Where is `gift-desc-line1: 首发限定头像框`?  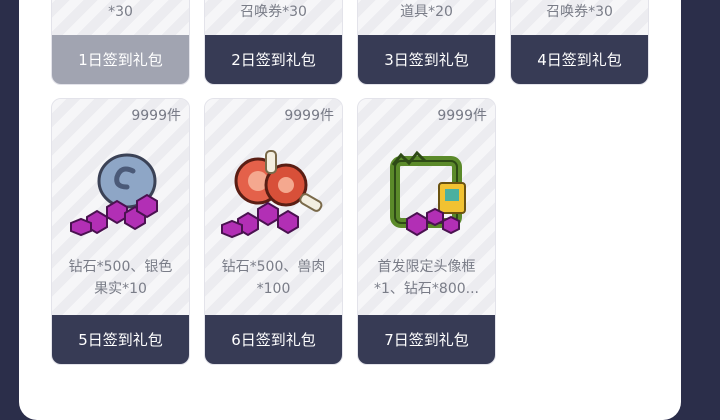
gift-desc-line1: 首发限定头像框 is located at coordinates (426, 267).